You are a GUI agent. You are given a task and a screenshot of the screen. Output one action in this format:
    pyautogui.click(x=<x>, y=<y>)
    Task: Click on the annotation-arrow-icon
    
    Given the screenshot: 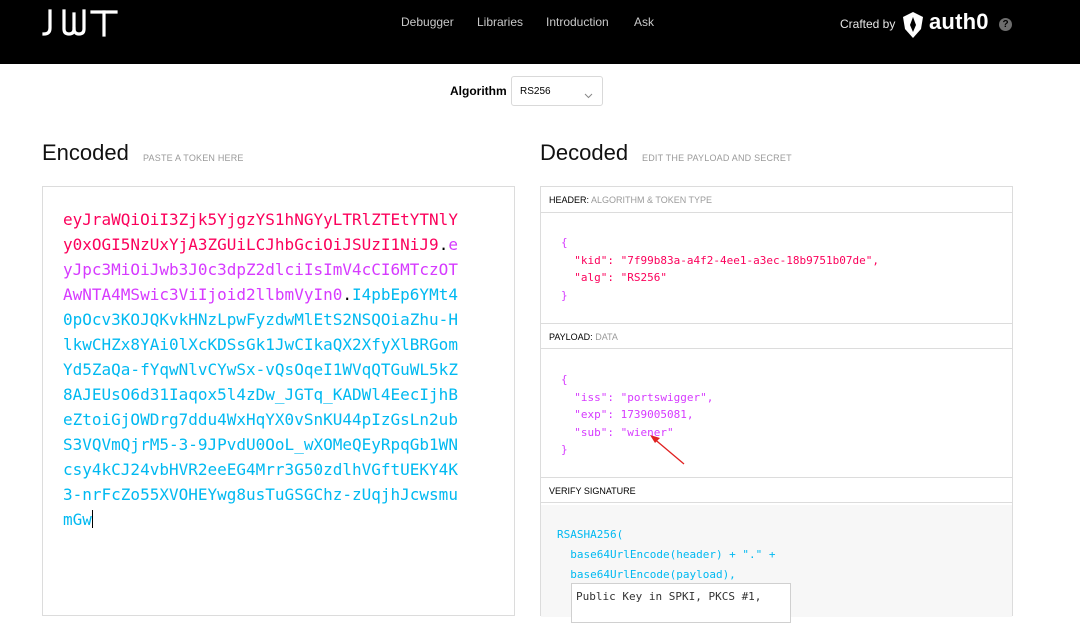 What is the action you would take?
    pyautogui.click(x=665, y=449)
    